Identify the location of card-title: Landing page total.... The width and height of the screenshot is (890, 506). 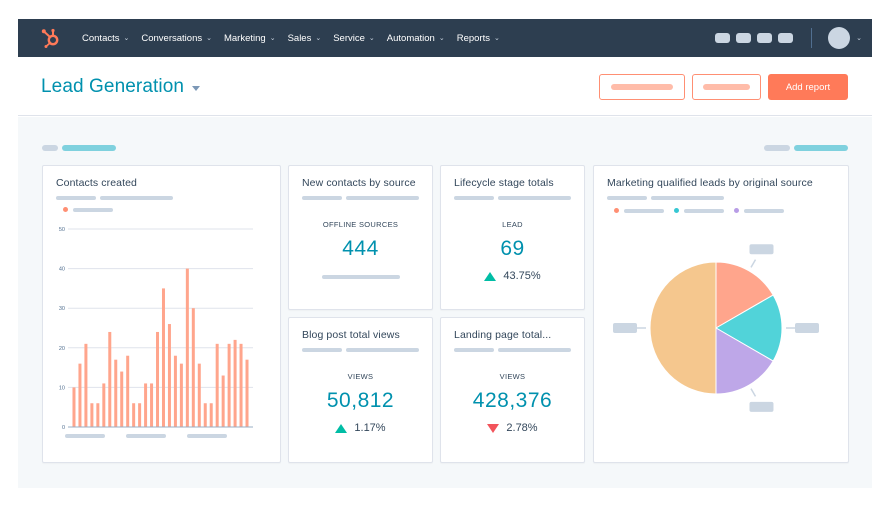
(503, 335).